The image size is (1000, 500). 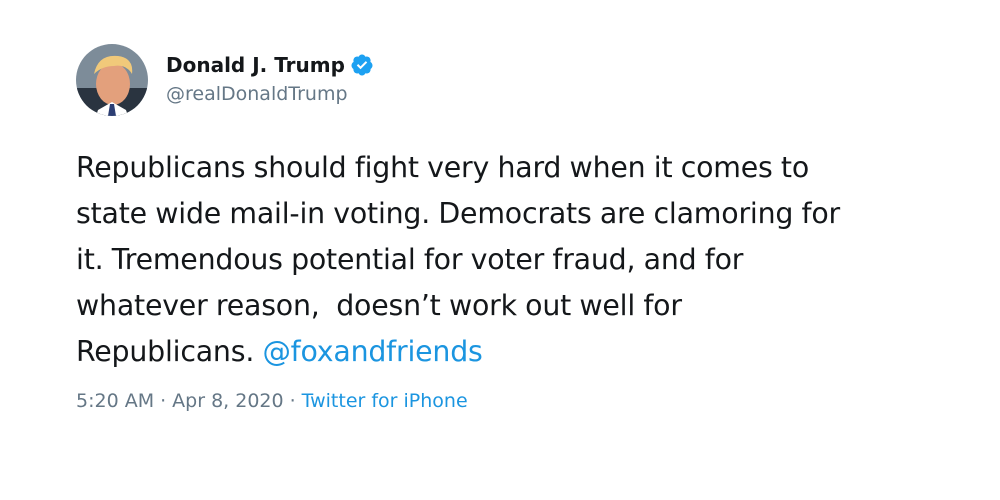 What do you see at coordinates (227, 401) in the screenshot?
I see `tweet-date: Apr 8, 2020` at bounding box center [227, 401].